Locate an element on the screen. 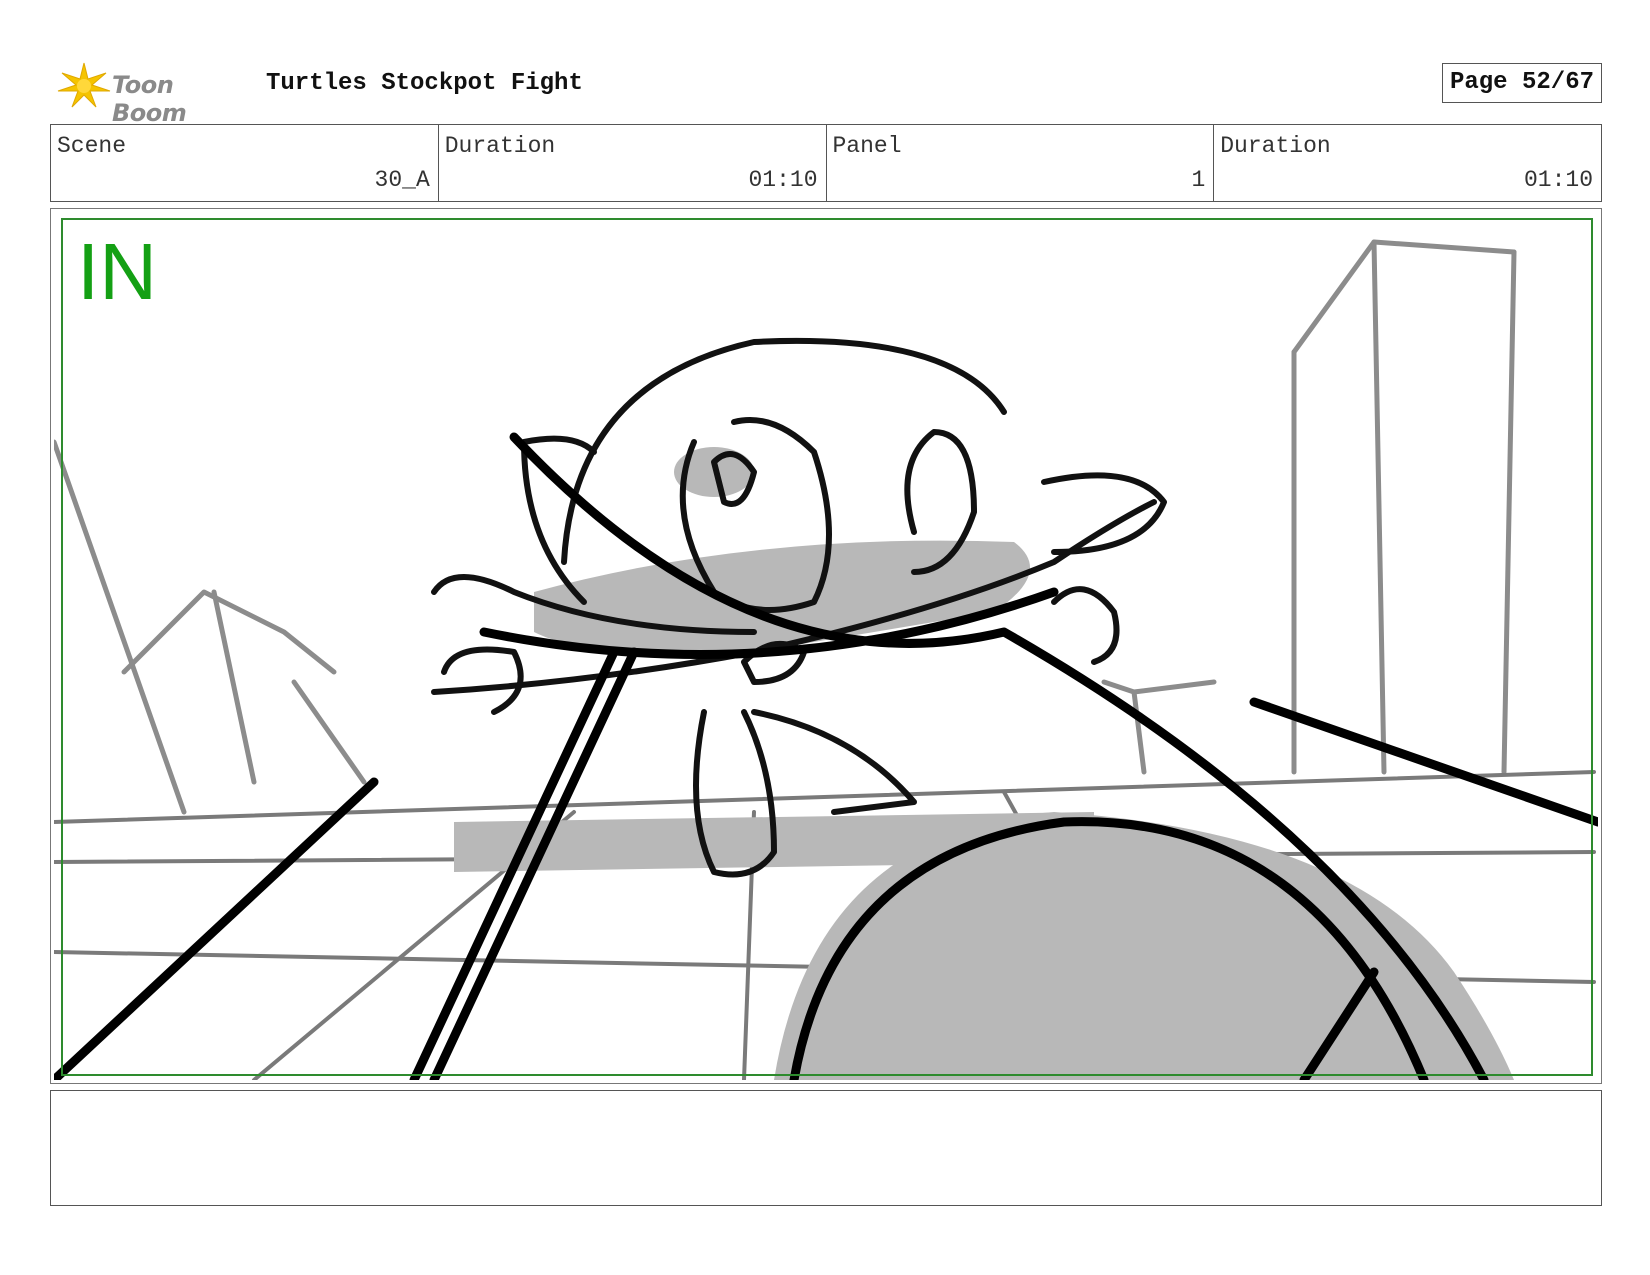 The width and height of the screenshot is (1650, 1275). panel-notes is located at coordinates (826, 1148).